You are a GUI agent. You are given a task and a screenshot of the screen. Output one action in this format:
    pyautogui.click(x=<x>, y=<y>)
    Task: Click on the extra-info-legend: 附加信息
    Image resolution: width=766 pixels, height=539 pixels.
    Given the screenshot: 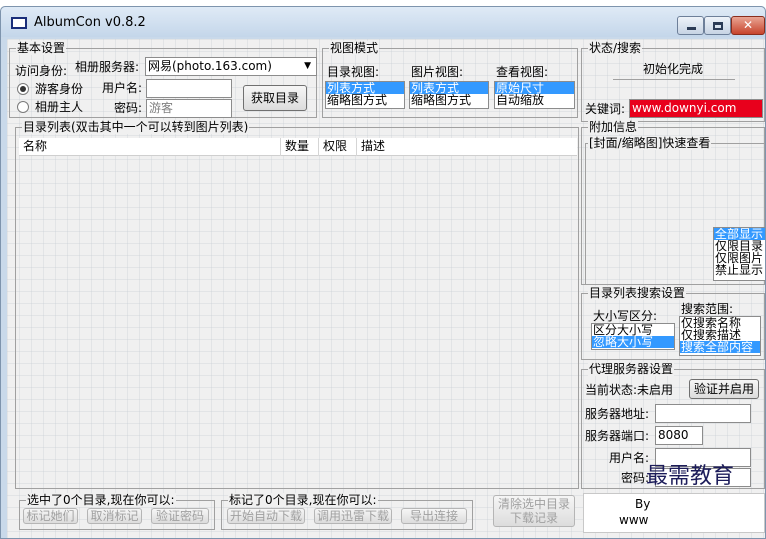 What is the action you would take?
    pyautogui.click(x=613, y=127)
    